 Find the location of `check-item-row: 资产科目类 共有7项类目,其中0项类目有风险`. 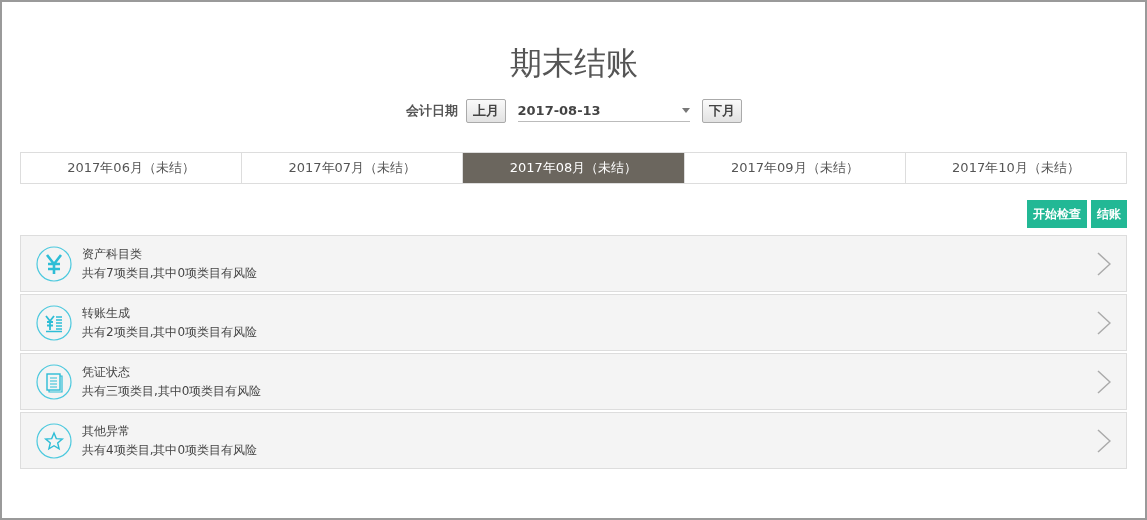

check-item-row: 资产科目类 共有7项类目,其中0项类目有风险 is located at coordinates (573, 263).